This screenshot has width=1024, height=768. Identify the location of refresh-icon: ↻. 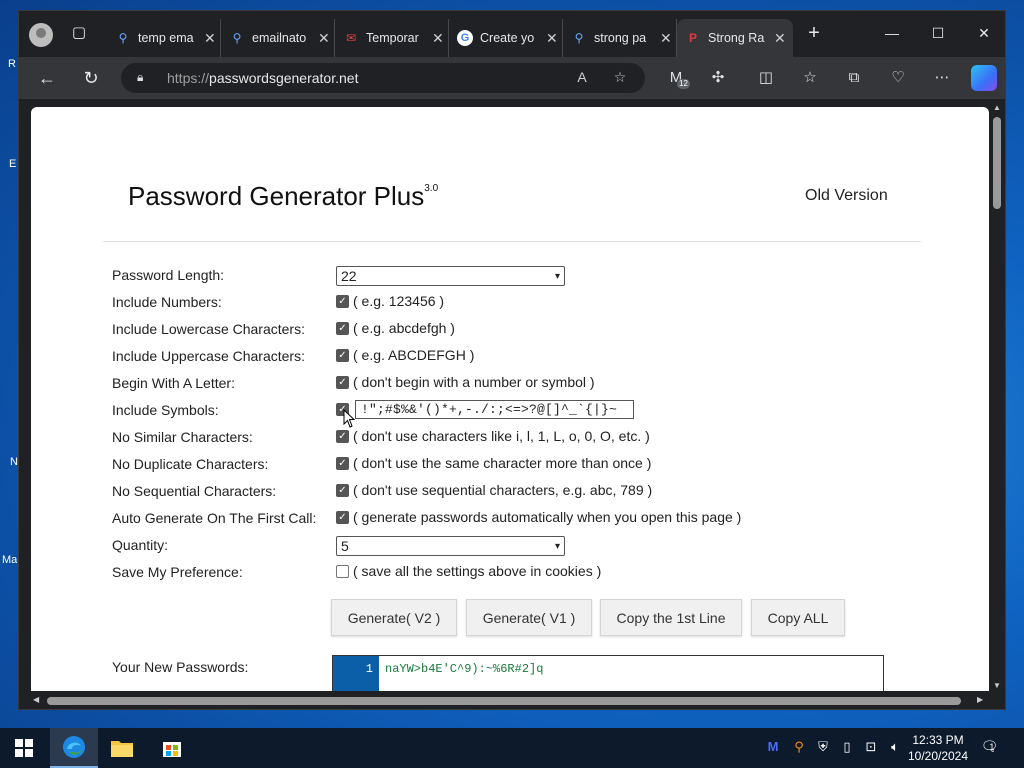
(91, 78).